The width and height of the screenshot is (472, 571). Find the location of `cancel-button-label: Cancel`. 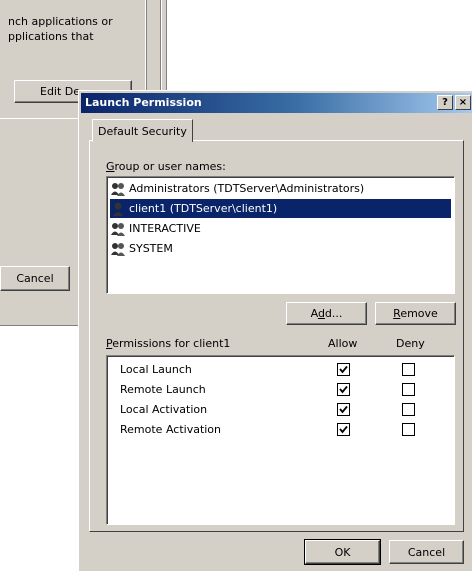

cancel-button-label: Cancel is located at coordinates (426, 552).